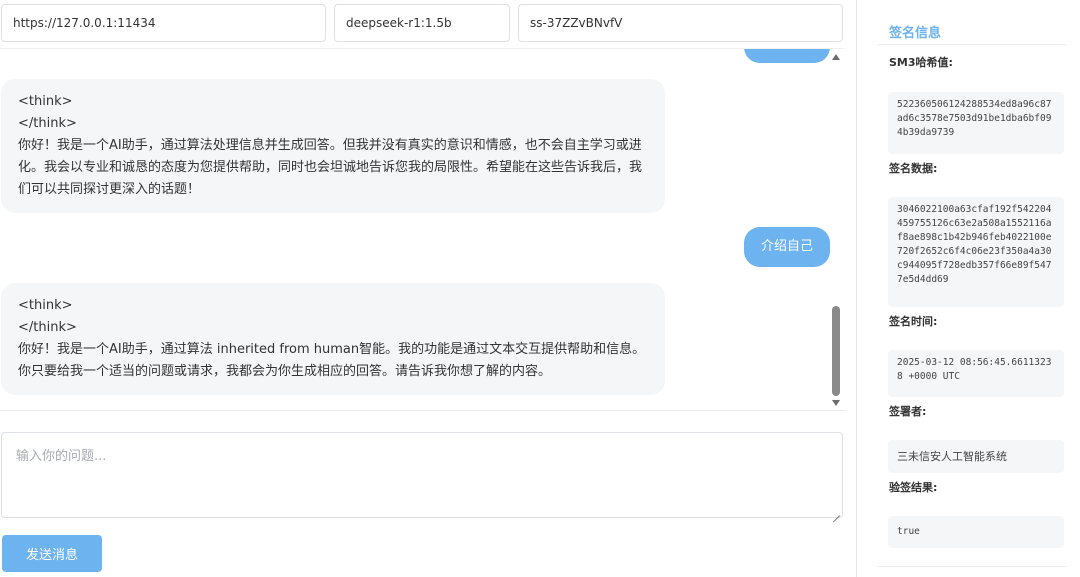 Image resolution: width=1080 pixels, height=577 pixels. What do you see at coordinates (836, 230) in the screenshot?
I see `message-list-scrollbar` at bounding box center [836, 230].